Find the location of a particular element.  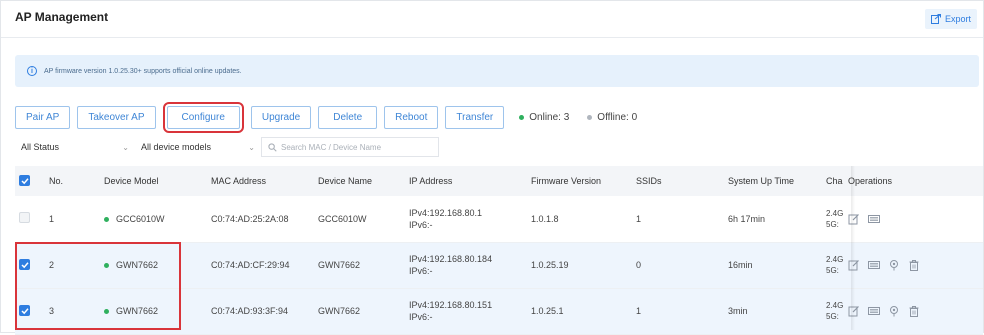

system-up-time: 3min is located at coordinates (738, 311).